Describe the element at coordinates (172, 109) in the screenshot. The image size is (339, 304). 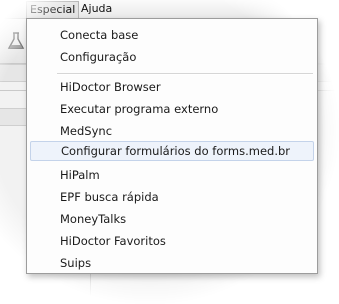
I see `menu-item-executar-programa-externo: Executar programa externo` at that location.